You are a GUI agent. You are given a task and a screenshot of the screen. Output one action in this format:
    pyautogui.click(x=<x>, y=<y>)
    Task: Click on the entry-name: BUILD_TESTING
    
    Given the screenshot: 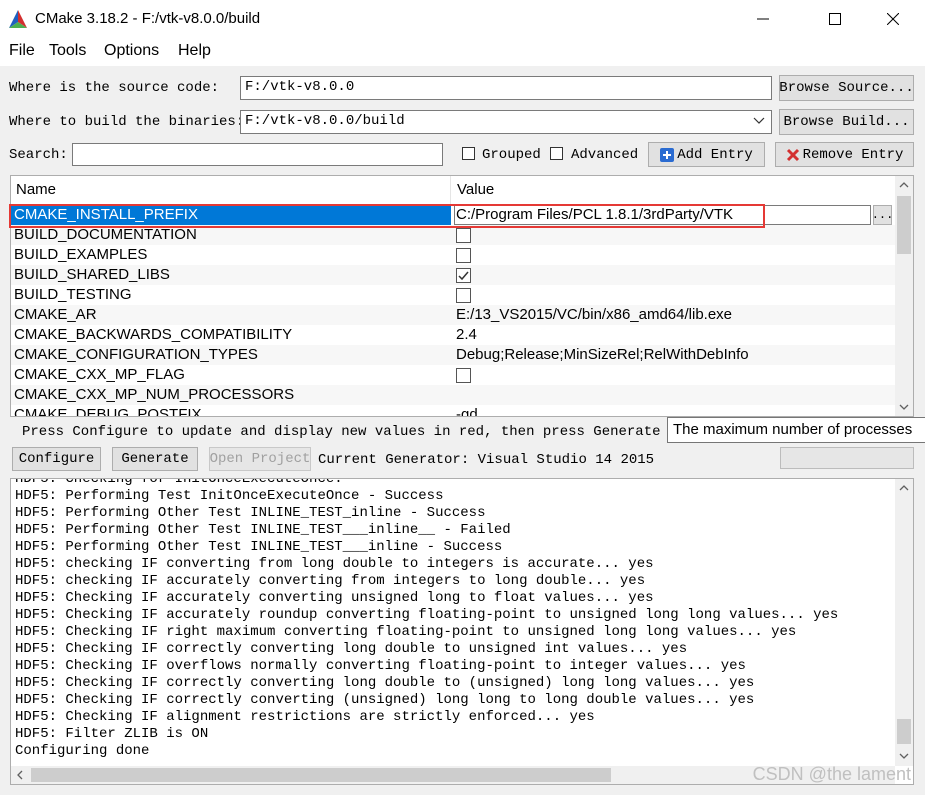 What is the action you would take?
    pyautogui.click(x=73, y=294)
    